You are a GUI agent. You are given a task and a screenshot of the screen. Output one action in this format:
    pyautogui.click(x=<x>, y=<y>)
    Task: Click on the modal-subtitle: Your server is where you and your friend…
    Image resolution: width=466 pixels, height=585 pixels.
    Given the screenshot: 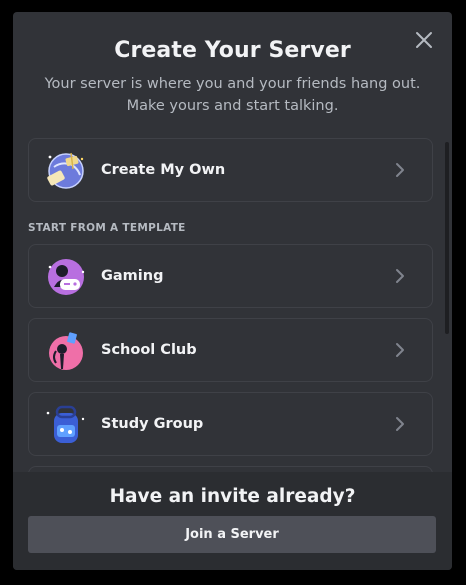 What is the action you would take?
    pyautogui.click(x=232, y=95)
    